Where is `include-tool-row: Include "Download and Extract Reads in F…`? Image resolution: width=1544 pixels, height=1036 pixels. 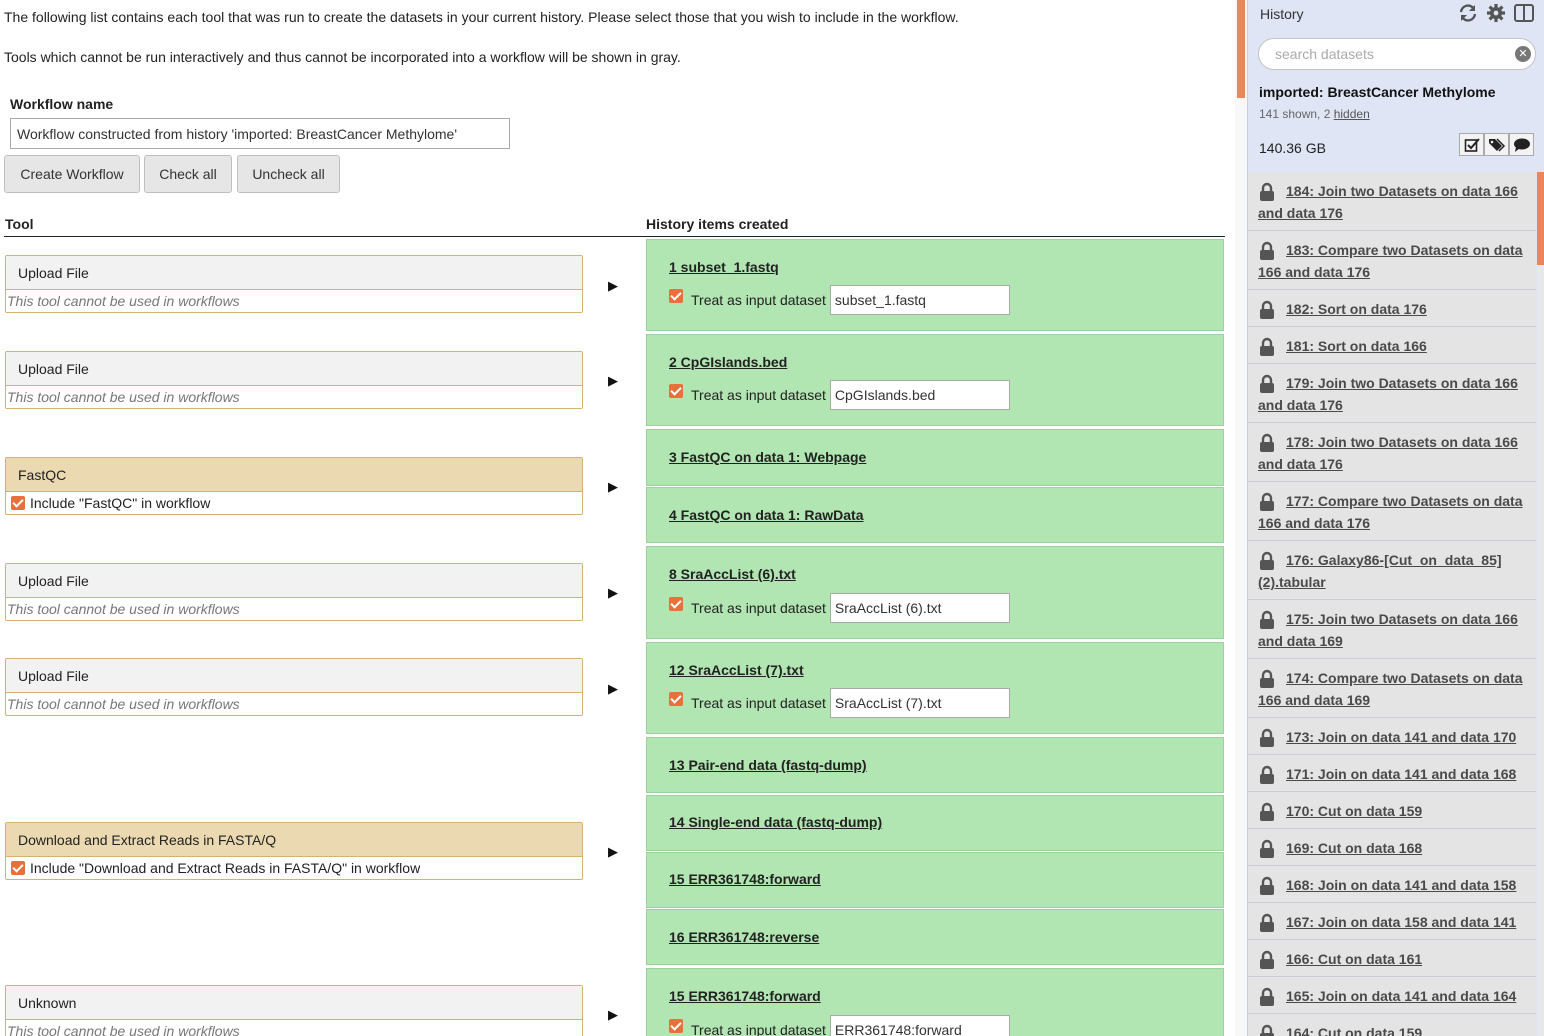
include-tool-row: Include "Download and Extract Reads in F… is located at coordinates (294, 868).